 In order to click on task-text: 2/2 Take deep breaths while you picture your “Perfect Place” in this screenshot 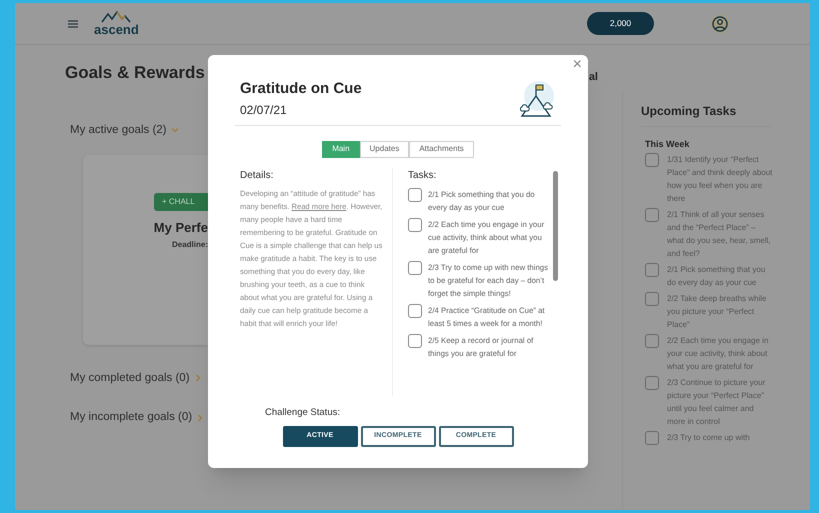, I will do `click(717, 311)`.